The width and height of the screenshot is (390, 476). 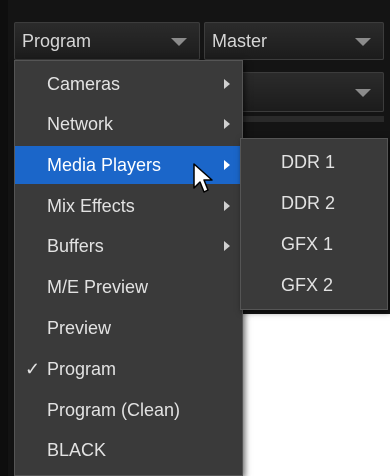 What do you see at coordinates (308, 162) in the screenshot?
I see `submenu-item-label: DDR 1` at bounding box center [308, 162].